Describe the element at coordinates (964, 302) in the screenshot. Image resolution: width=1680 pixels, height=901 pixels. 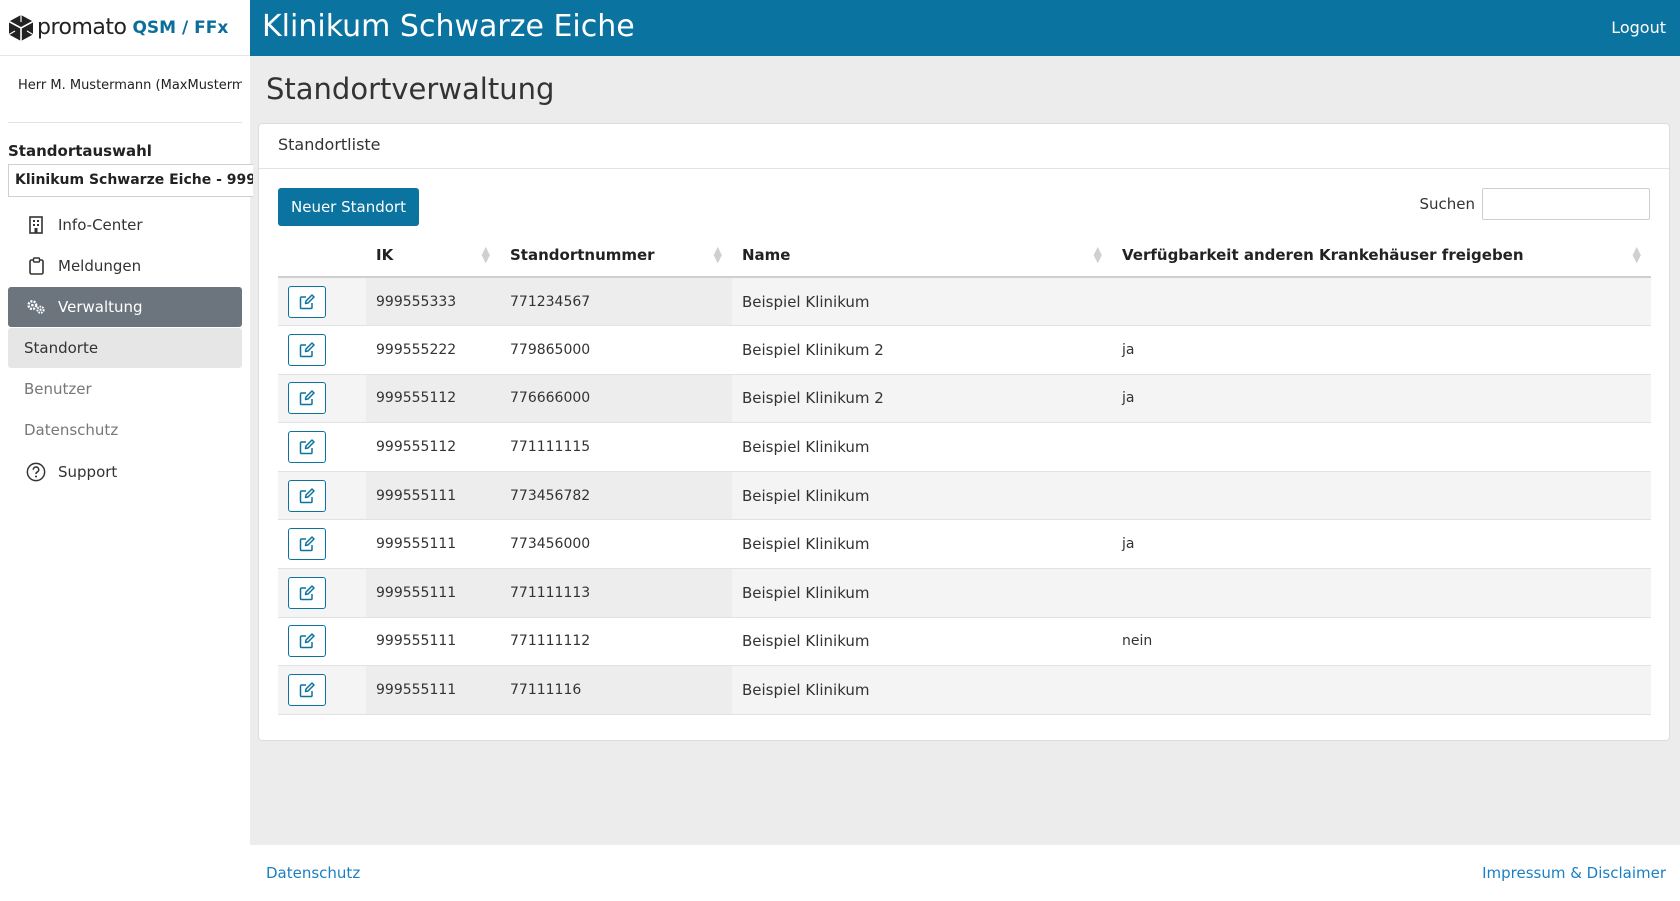
I see `table-row: 999555333 771234567 Beispiel Klinikum` at that location.